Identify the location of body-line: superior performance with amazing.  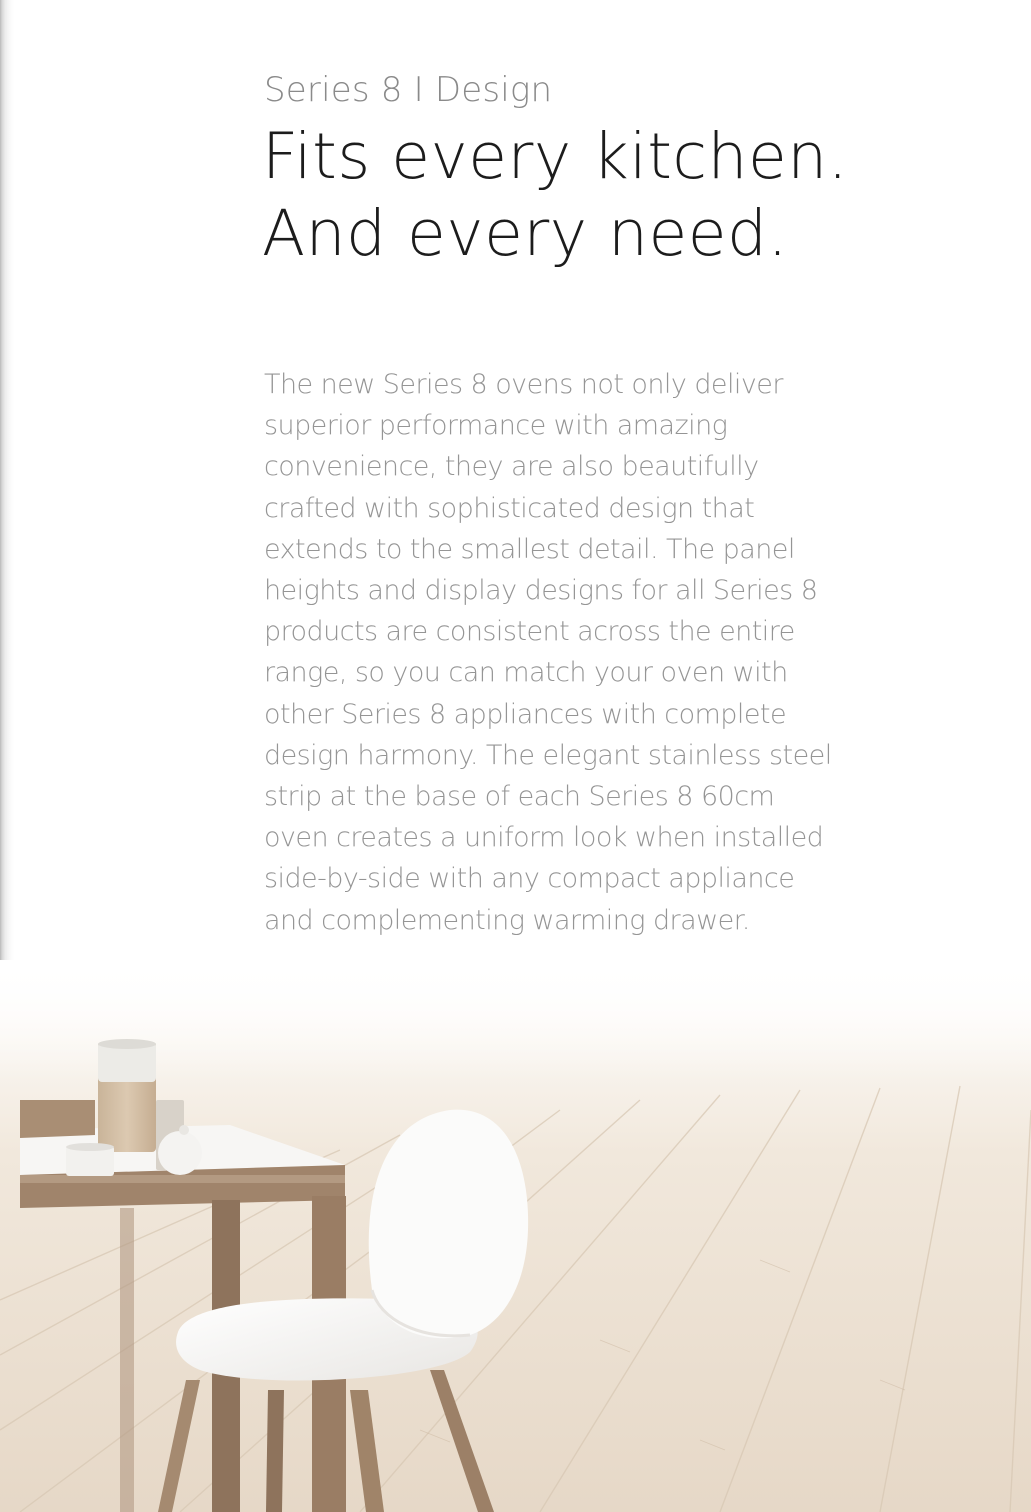
(496, 426).